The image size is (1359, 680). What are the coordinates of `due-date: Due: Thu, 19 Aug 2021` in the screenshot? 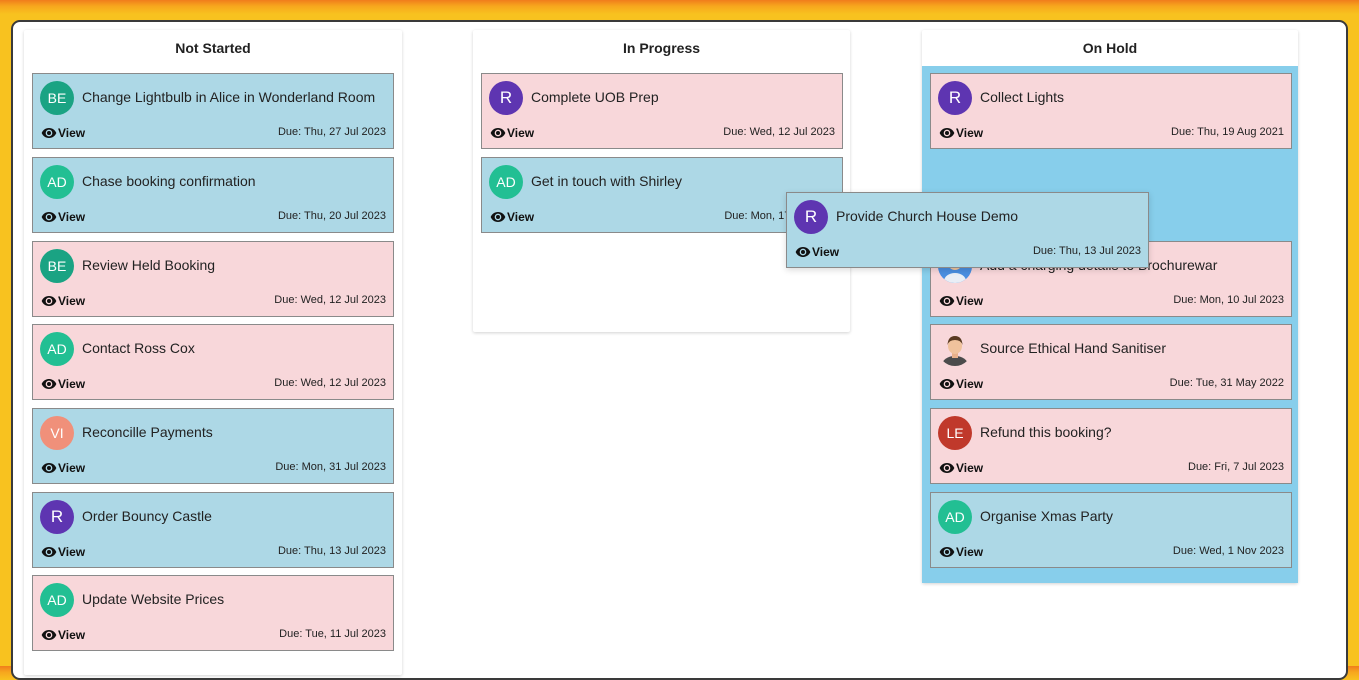 It's located at (1227, 132).